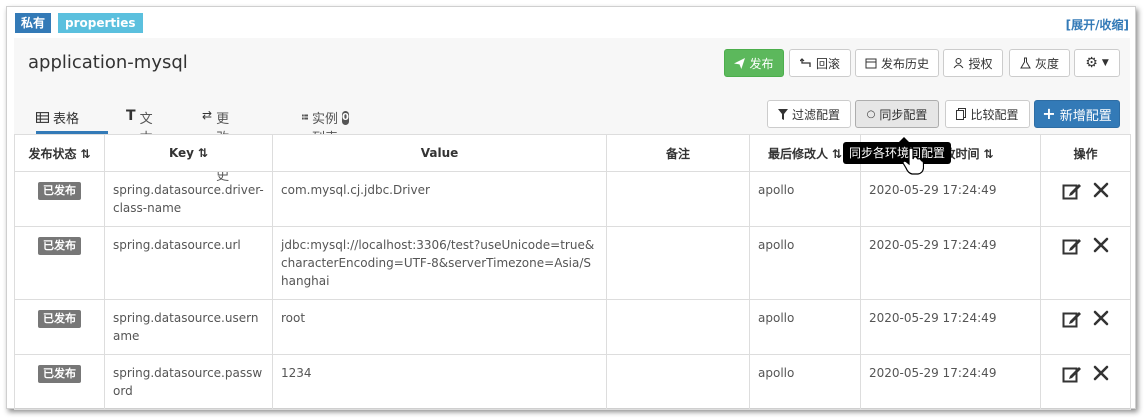 This screenshot has height=419, width=1148. I want to click on flask-icon, so click(1025, 63).